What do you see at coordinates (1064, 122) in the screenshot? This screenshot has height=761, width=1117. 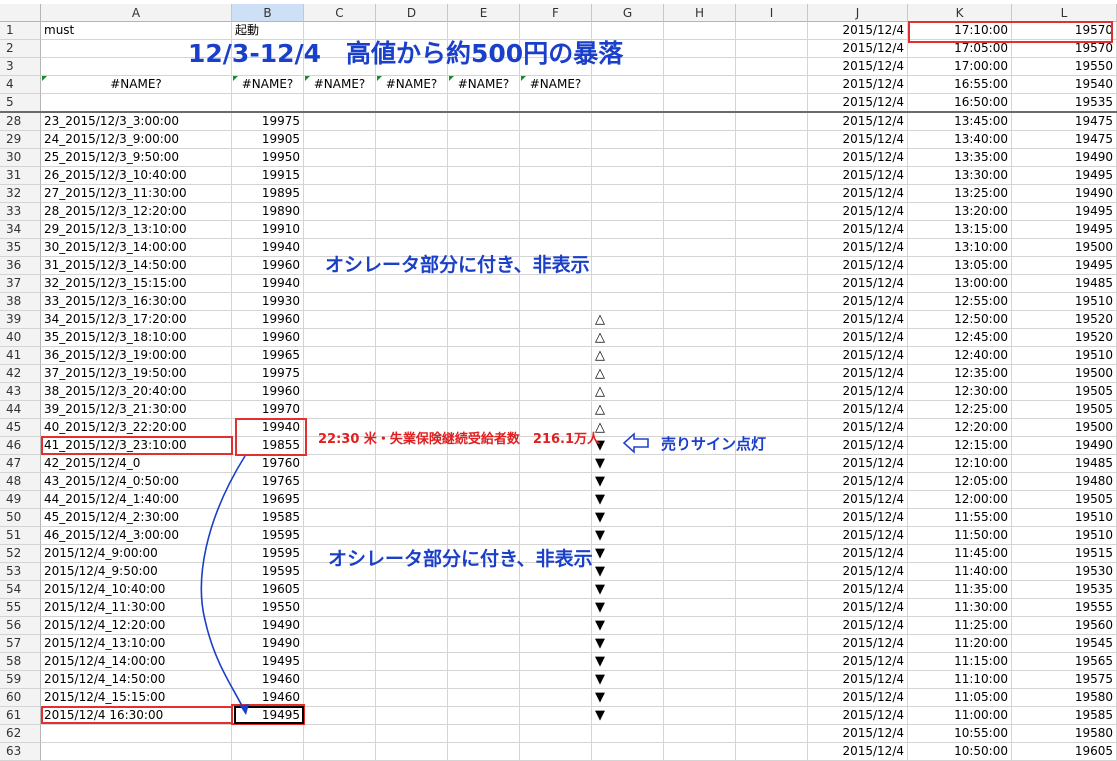 I see `cell-l: 19475` at bounding box center [1064, 122].